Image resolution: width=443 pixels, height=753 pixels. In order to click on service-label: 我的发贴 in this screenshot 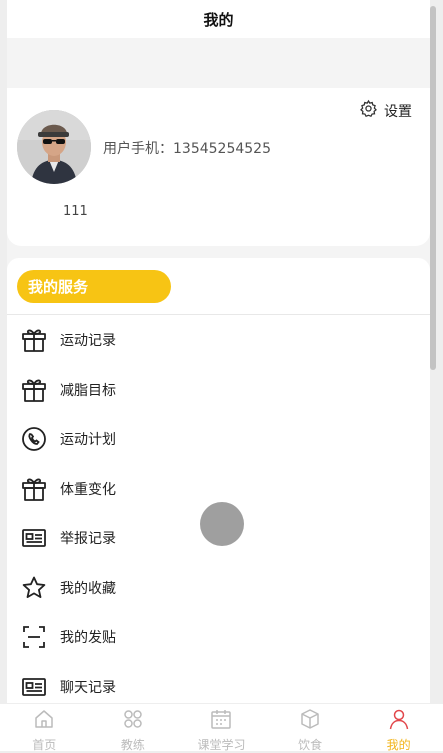, I will do `click(88, 637)`.